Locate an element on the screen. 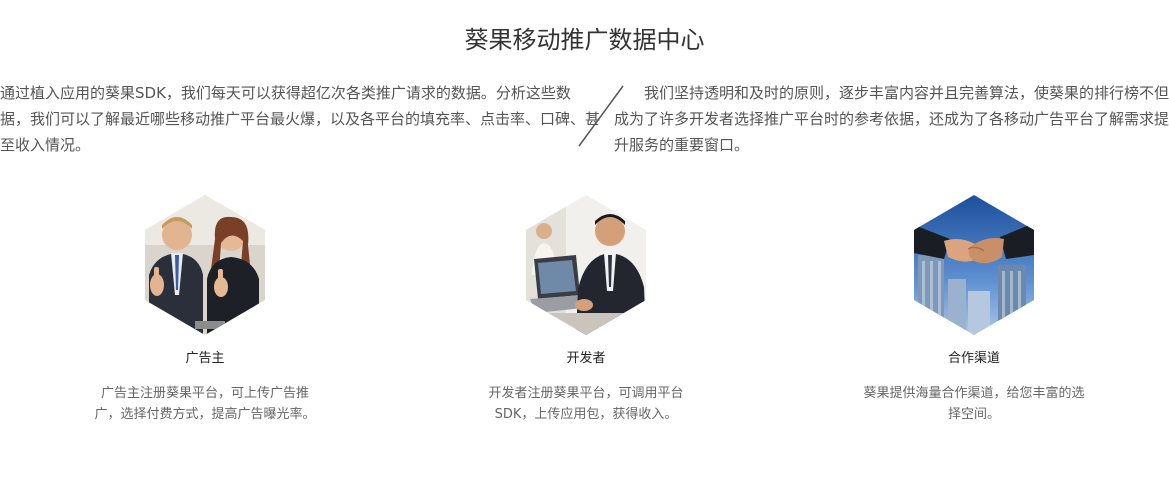 This screenshot has width=1169, height=499. card-description: 开发者注册葵果平台，可调用平台SDK，上传应用包，获得收入。 is located at coordinates (586, 404).